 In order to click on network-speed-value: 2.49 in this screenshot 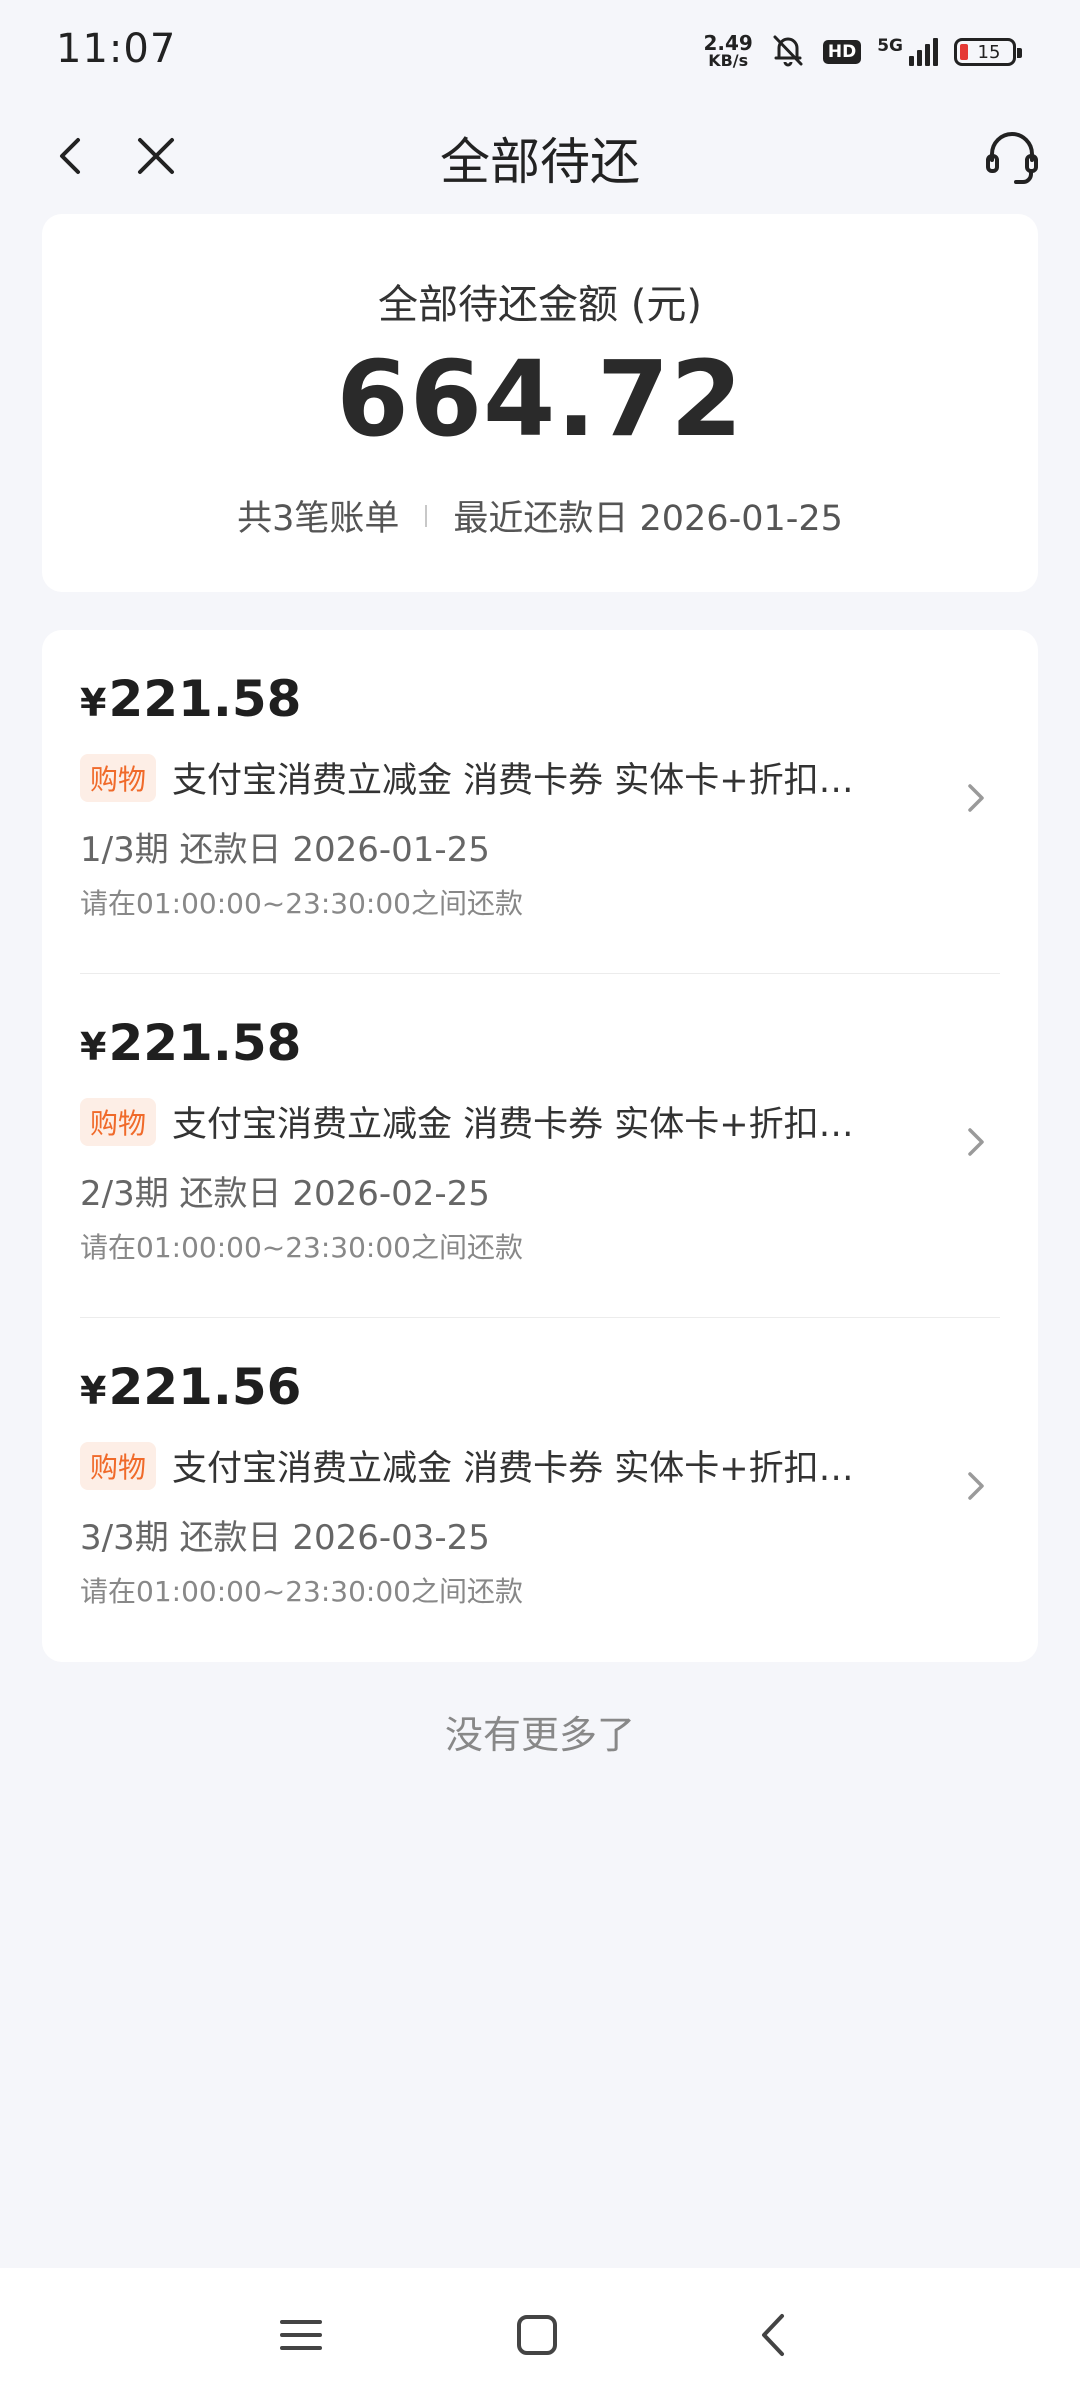, I will do `click(728, 43)`.